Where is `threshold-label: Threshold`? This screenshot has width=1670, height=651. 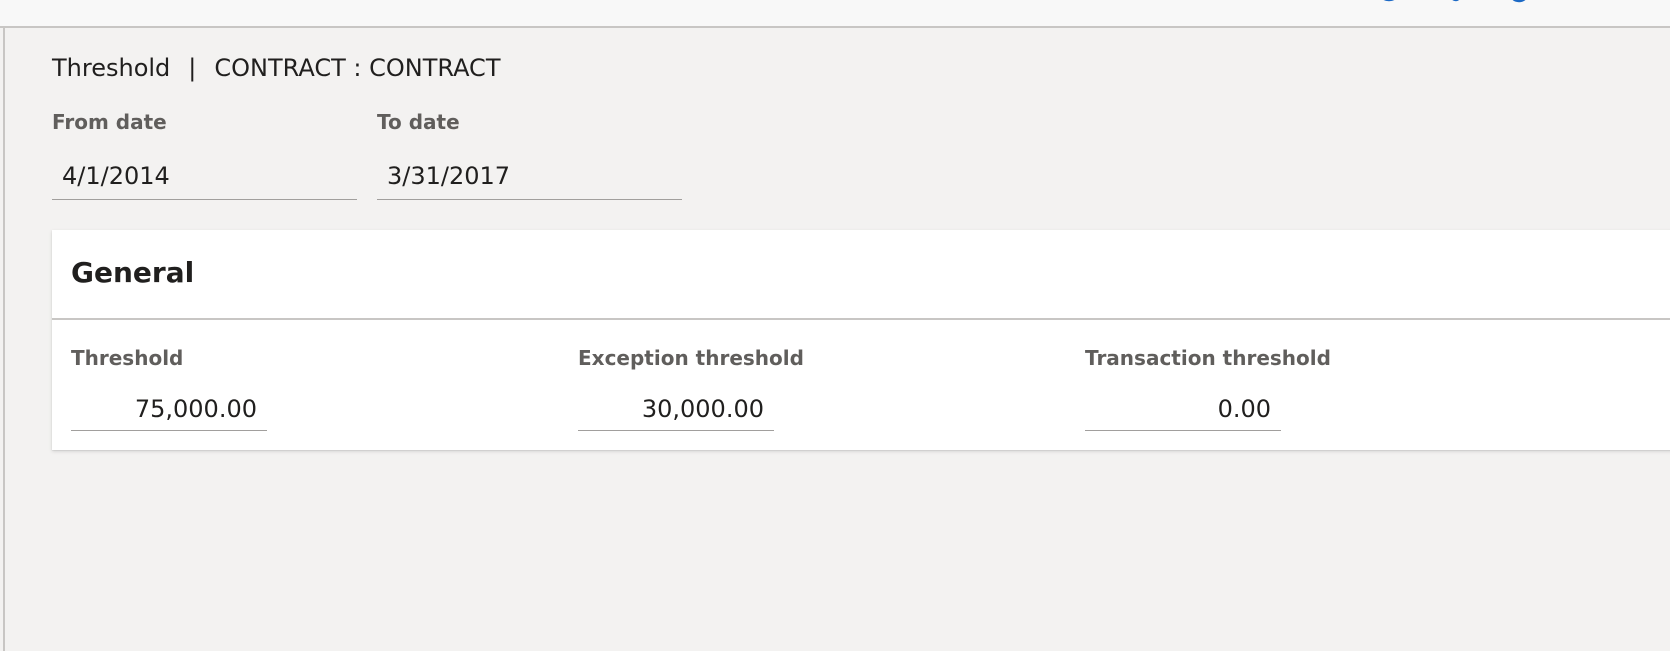 threshold-label: Threshold is located at coordinates (127, 358).